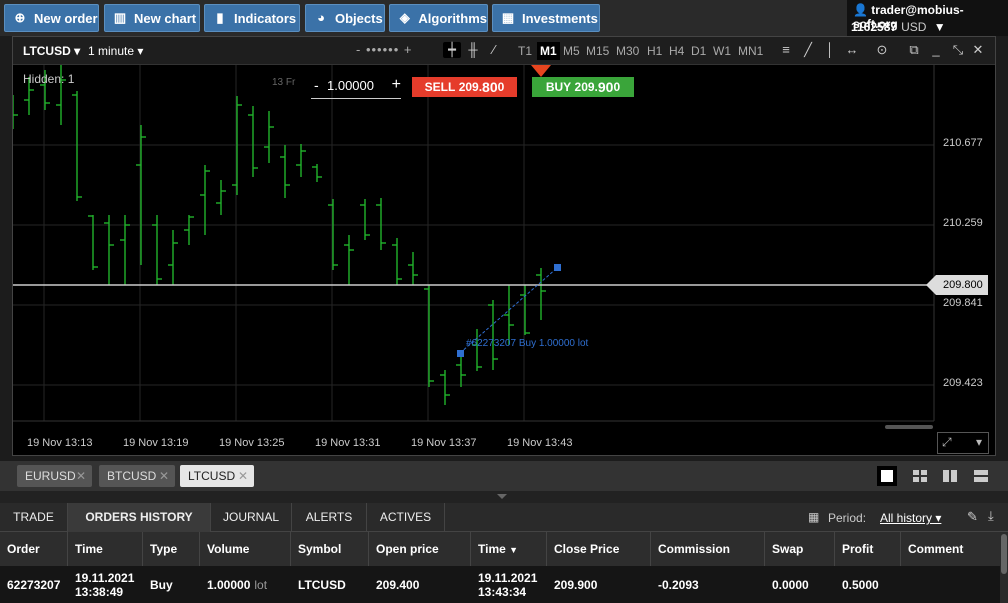  What do you see at coordinates (940, 27) in the screenshot?
I see `chevron-down-icon: ▼` at bounding box center [940, 27].